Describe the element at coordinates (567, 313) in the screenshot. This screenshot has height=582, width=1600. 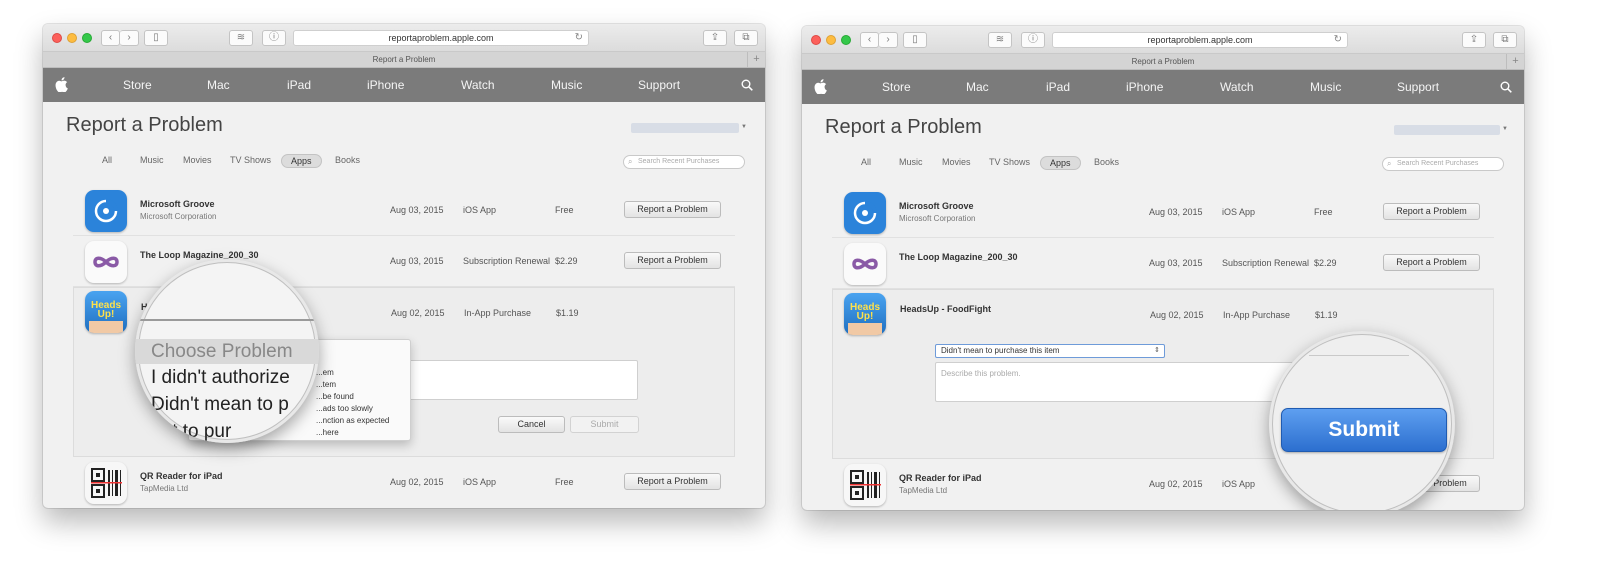
I see `purchase-price: $1.19` at that location.